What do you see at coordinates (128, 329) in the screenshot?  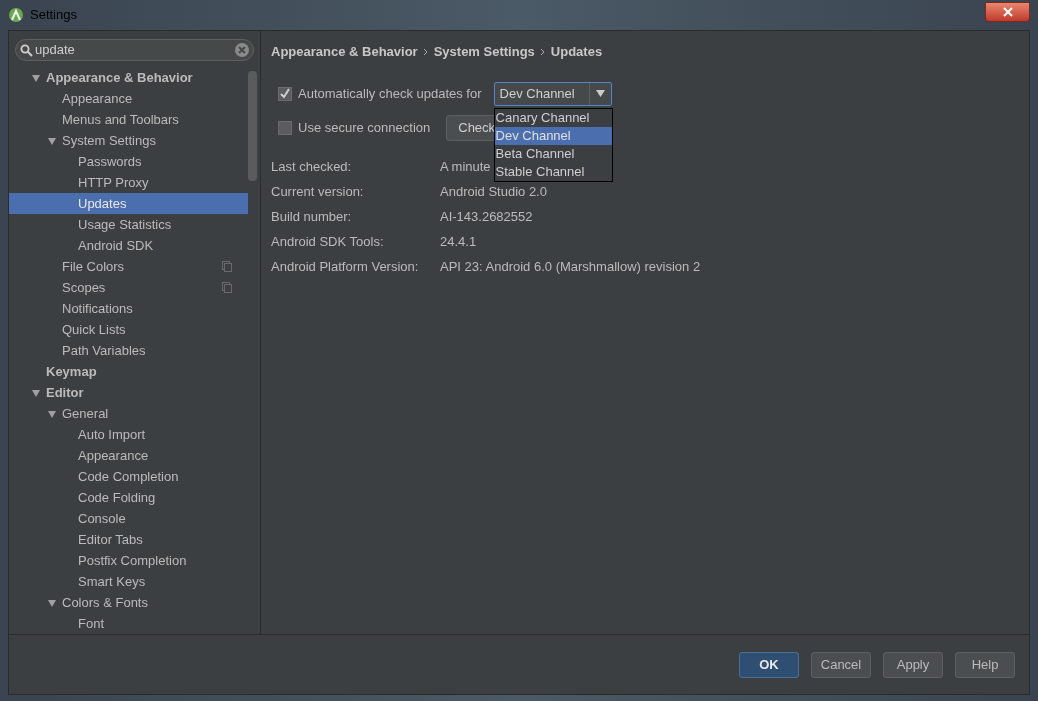 I see `tree-item: Quick Lists` at bounding box center [128, 329].